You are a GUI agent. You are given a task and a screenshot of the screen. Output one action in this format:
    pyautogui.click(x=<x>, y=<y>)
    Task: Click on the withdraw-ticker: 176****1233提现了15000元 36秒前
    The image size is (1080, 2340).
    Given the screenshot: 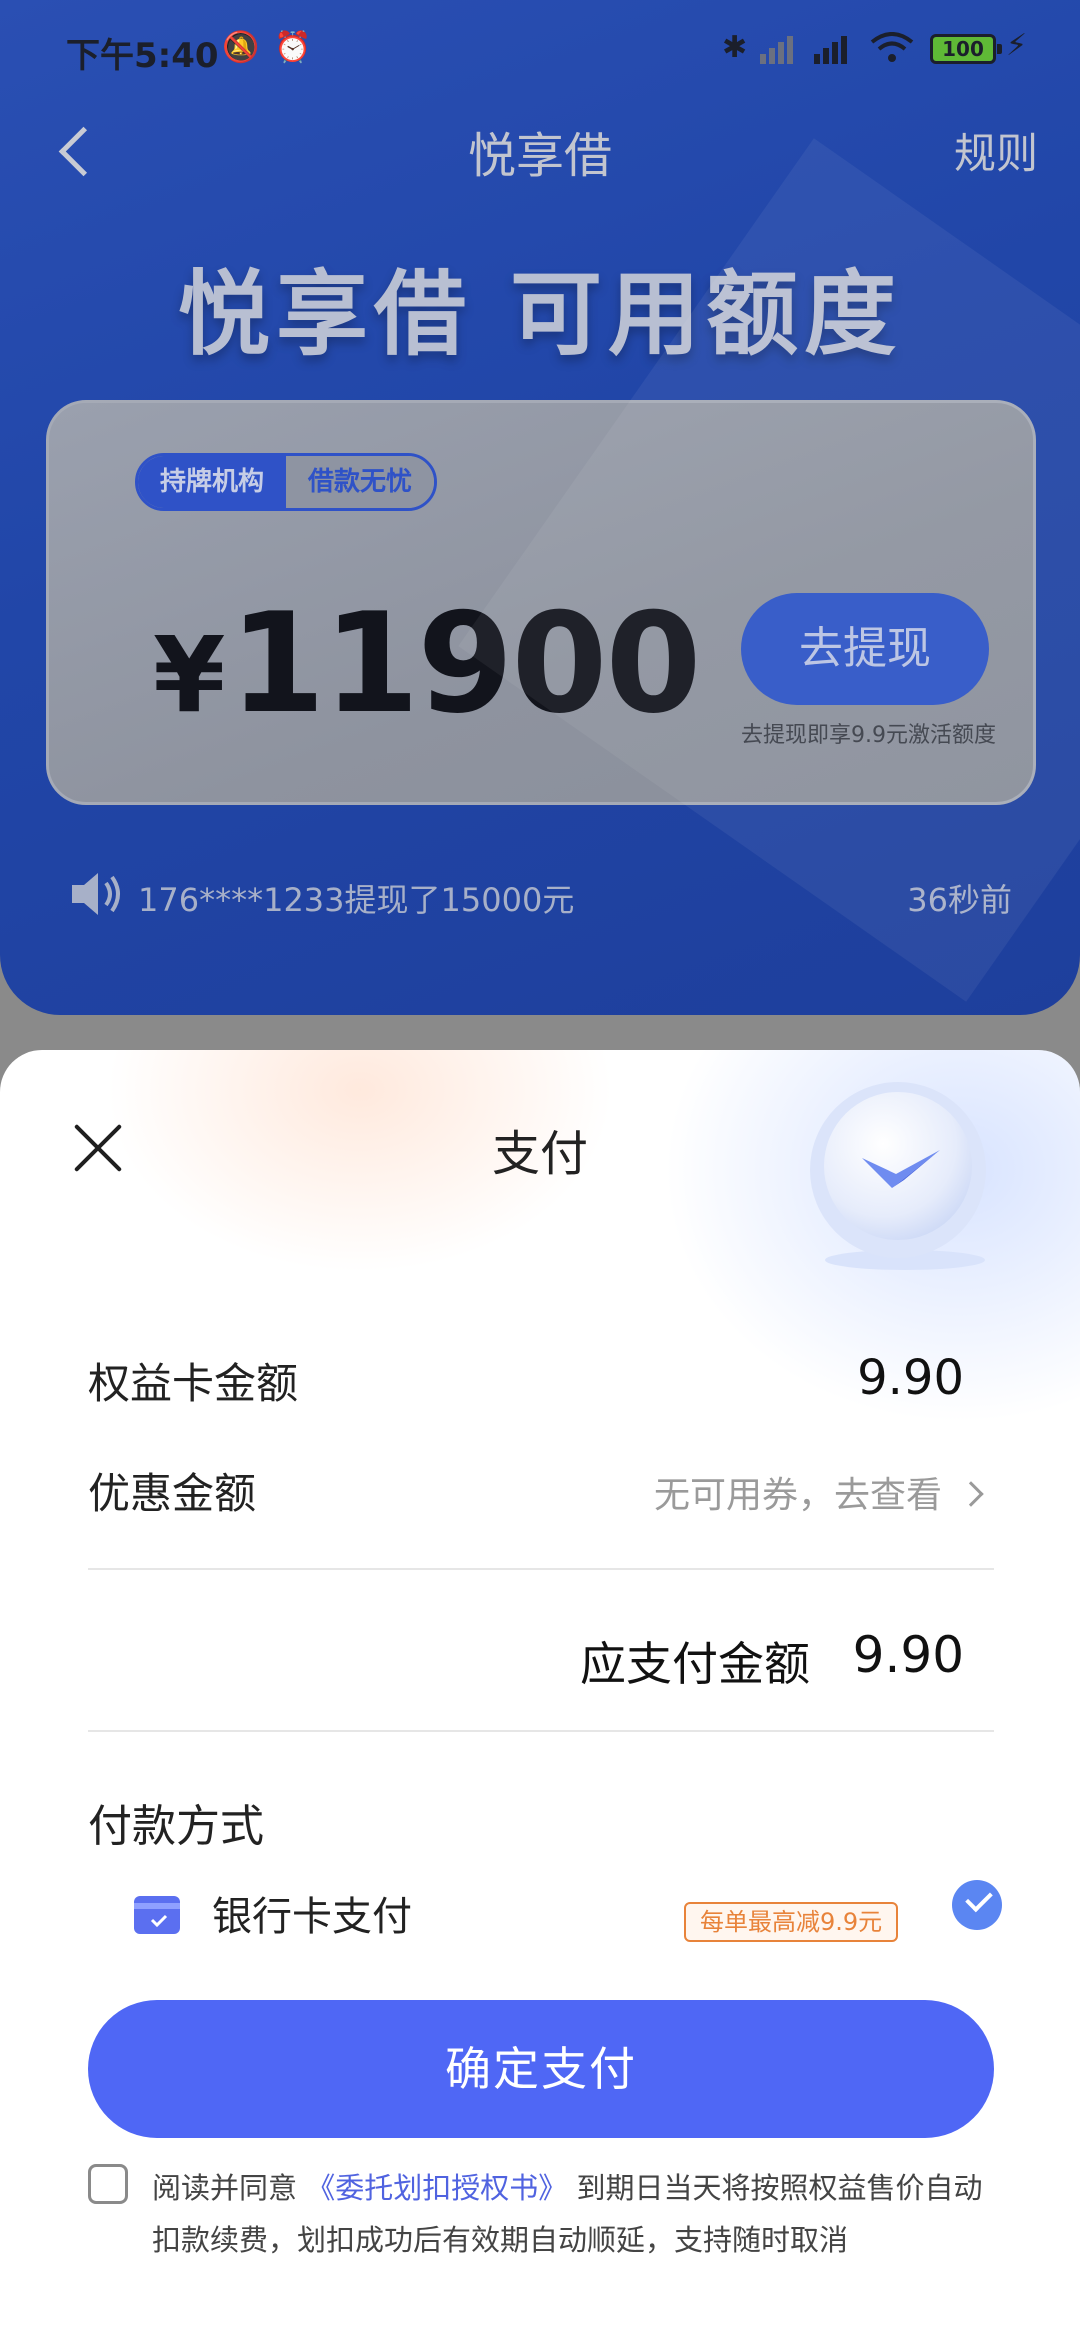 What is the action you would take?
    pyautogui.click(x=540, y=895)
    